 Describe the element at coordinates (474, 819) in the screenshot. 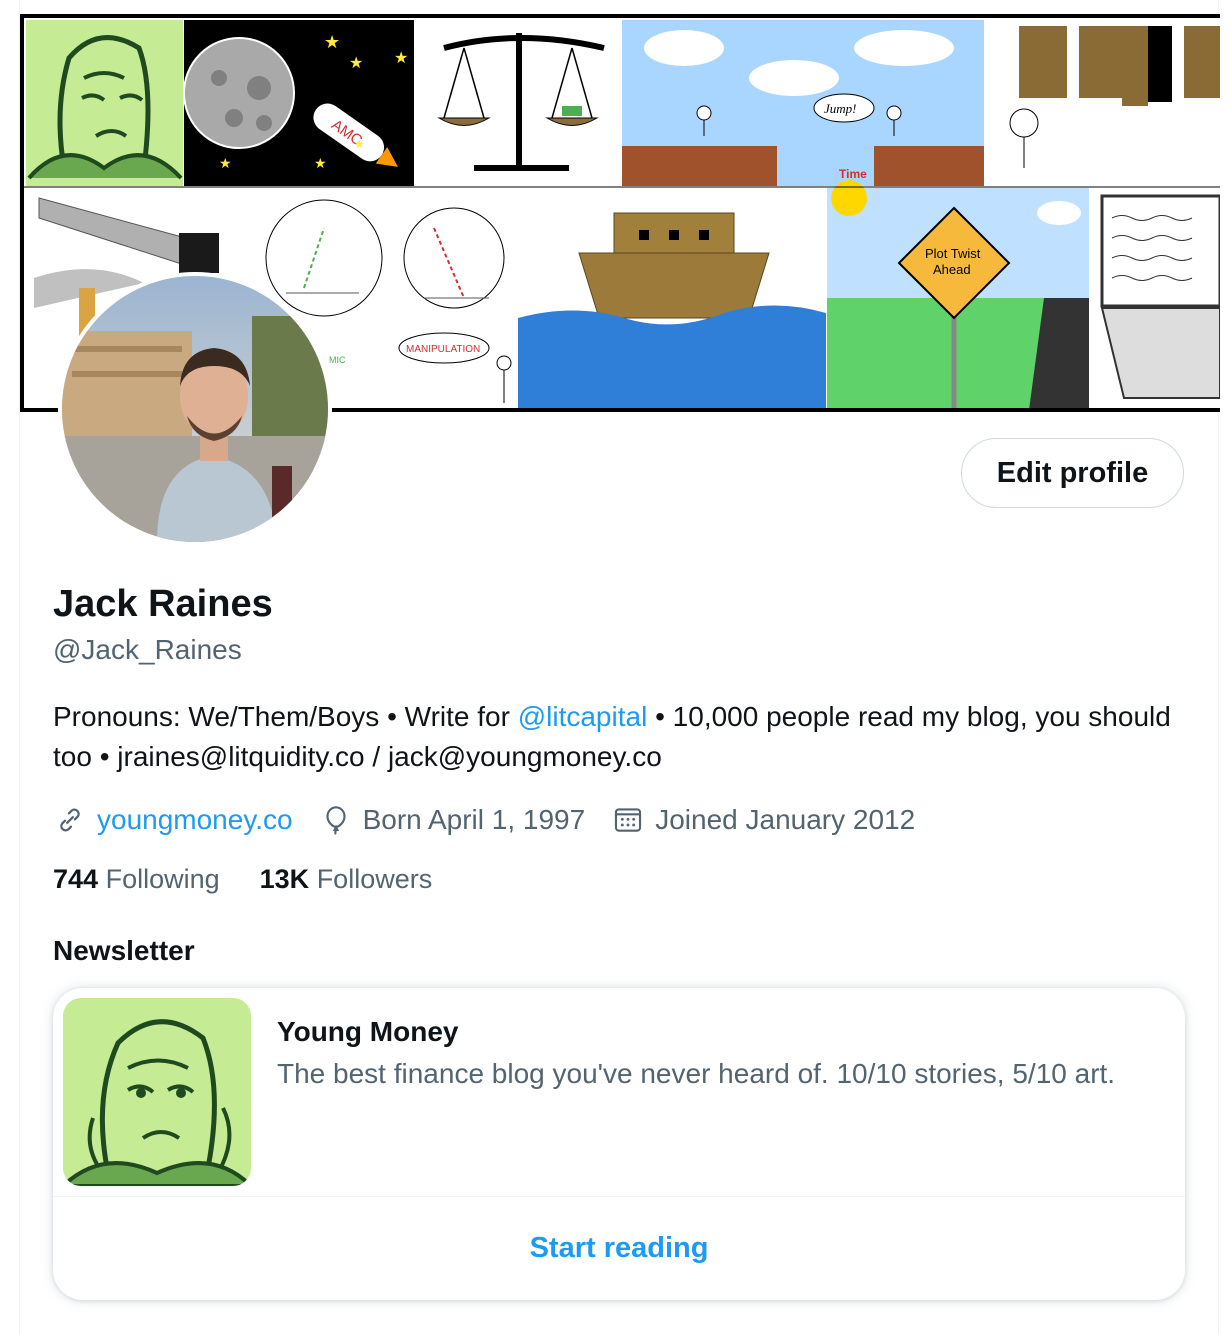

I see `birthday-text: Born April 1, 1997` at that location.